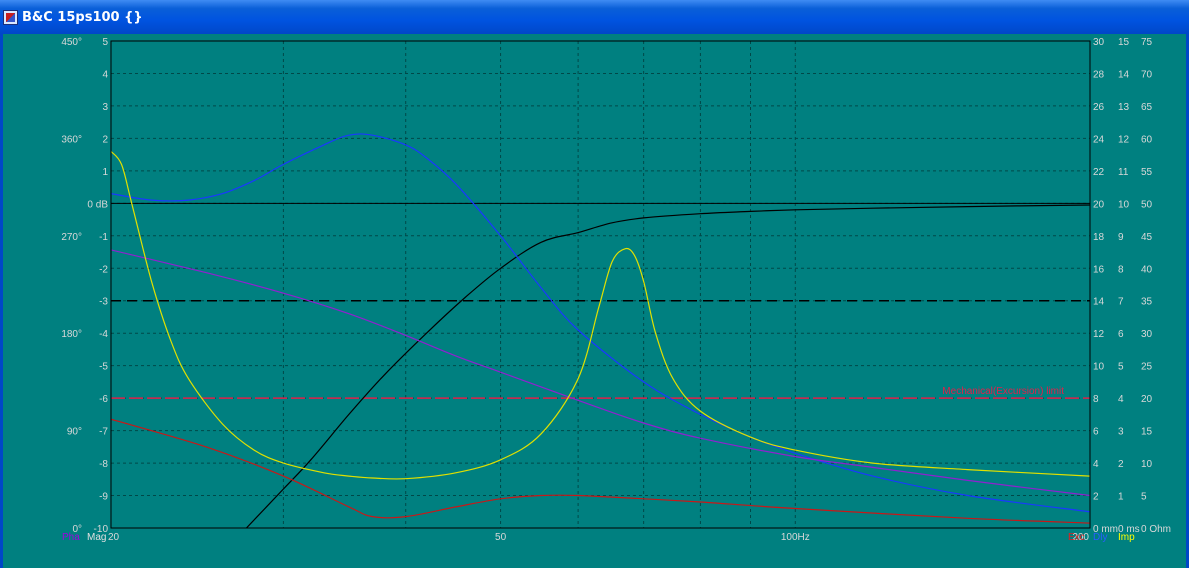 The image size is (1189, 568). What do you see at coordinates (1156, 529) in the screenshot?
I see `impedance-tick-label: 0 Ohm` at bounding box center [1156, 529].